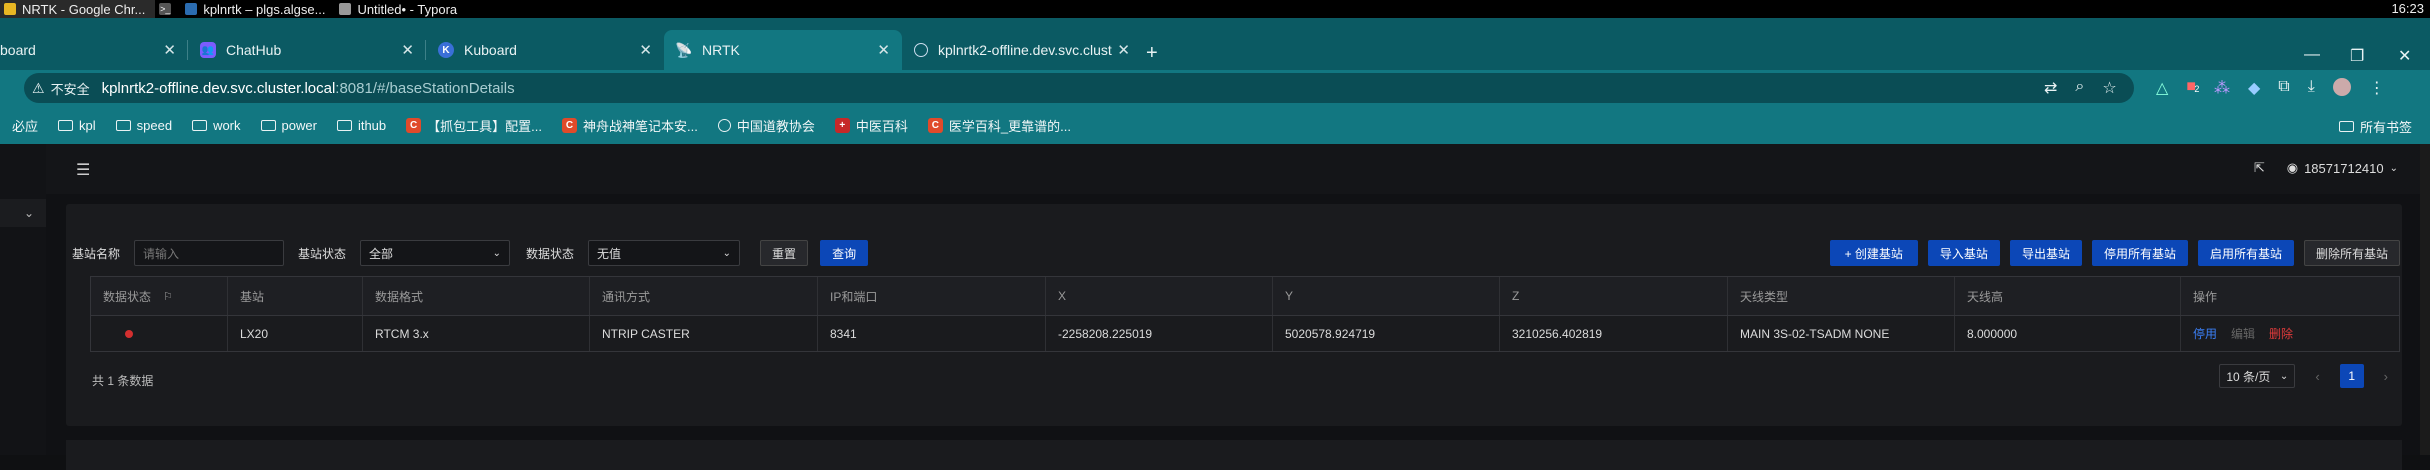 The image size is (2430, 470). What do you see at coordinates (2283, 88) in the screenshot?
I see `extensions-puzzle-icon: ⧉` at bounding box center [2283, 88].